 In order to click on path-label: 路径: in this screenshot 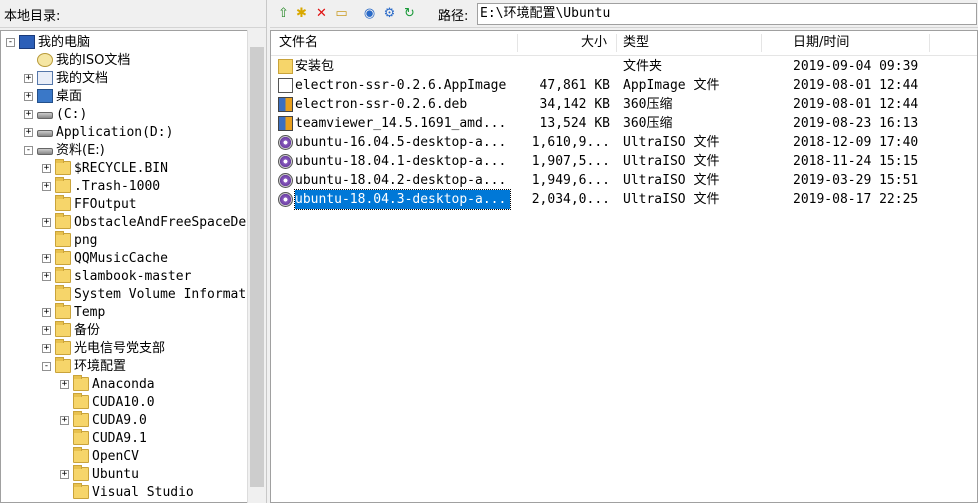, I will do `click(453, 16)`.